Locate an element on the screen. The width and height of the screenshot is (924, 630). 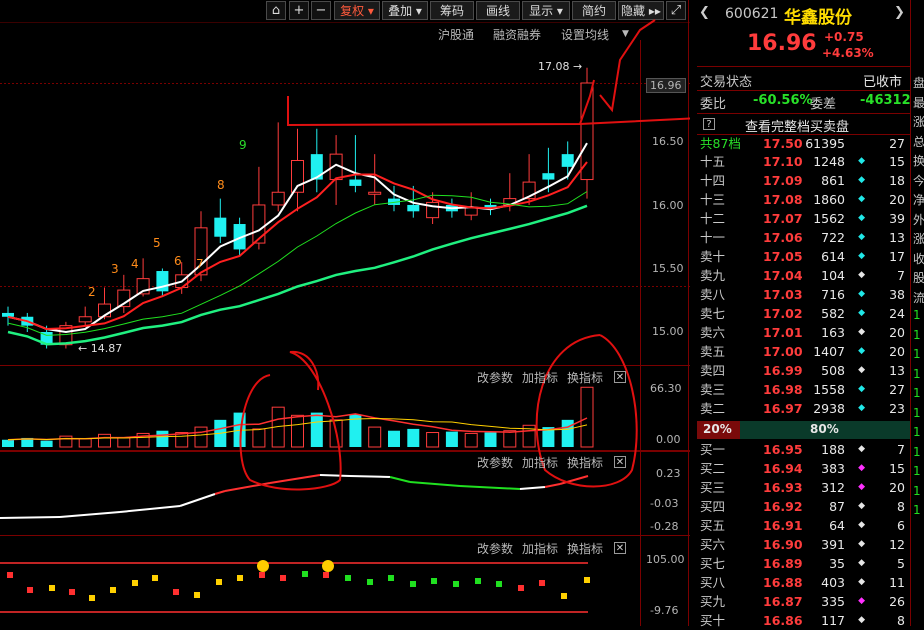
level-label: 十一 is located at coordinates (713, 237).